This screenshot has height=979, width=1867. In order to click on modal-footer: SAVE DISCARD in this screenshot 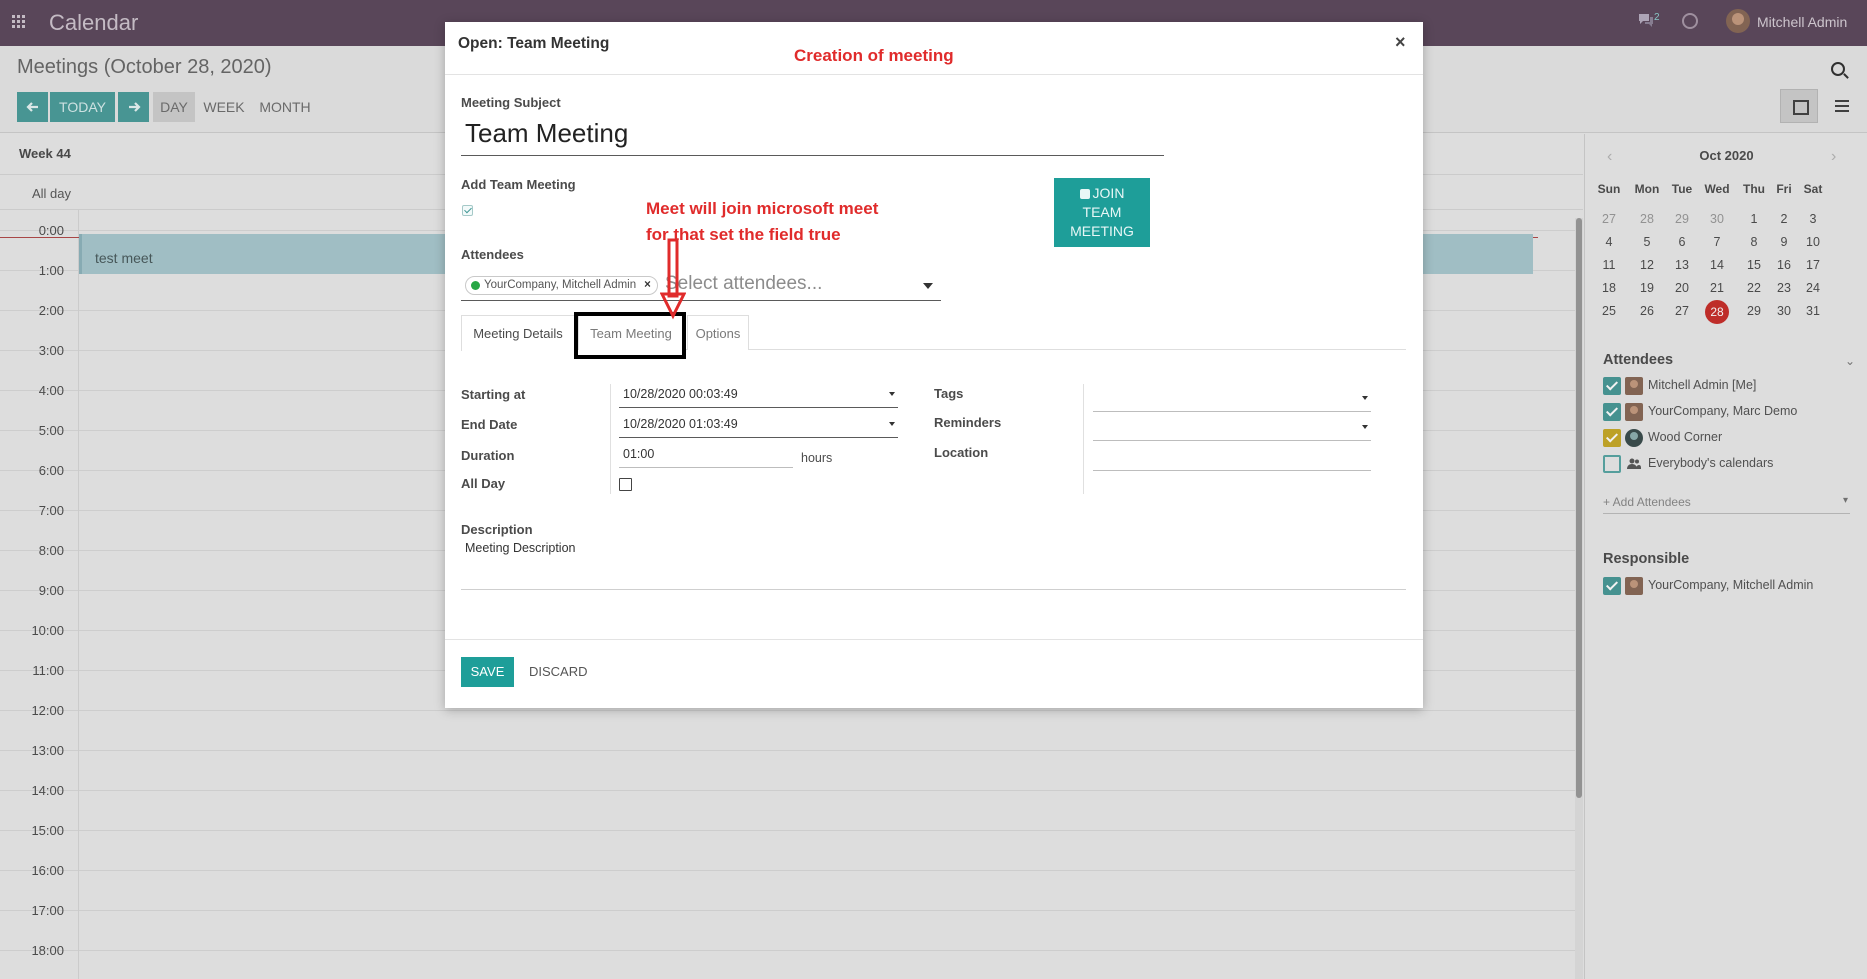, I will do `click(934, 673)`.